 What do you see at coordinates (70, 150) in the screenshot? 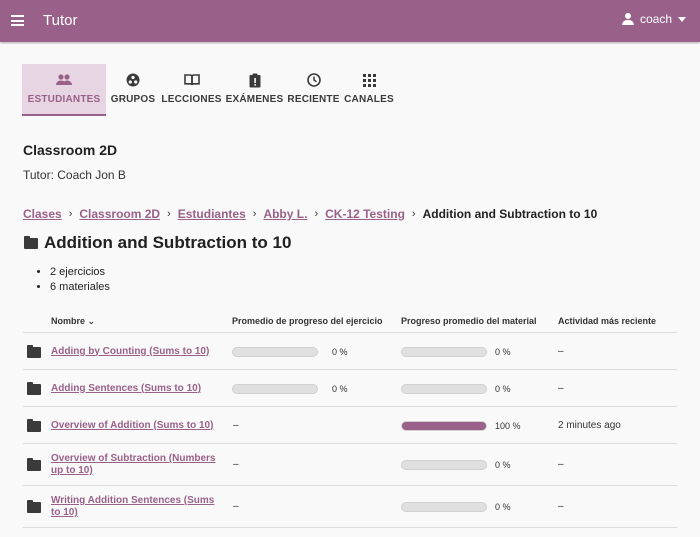
I see `classroom-name: Classroom 2D` at bounding box center [70, 150].